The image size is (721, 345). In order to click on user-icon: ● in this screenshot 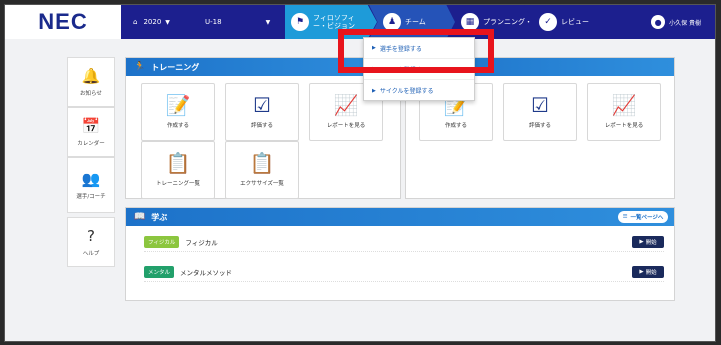, I will do `click(658, 22)`.